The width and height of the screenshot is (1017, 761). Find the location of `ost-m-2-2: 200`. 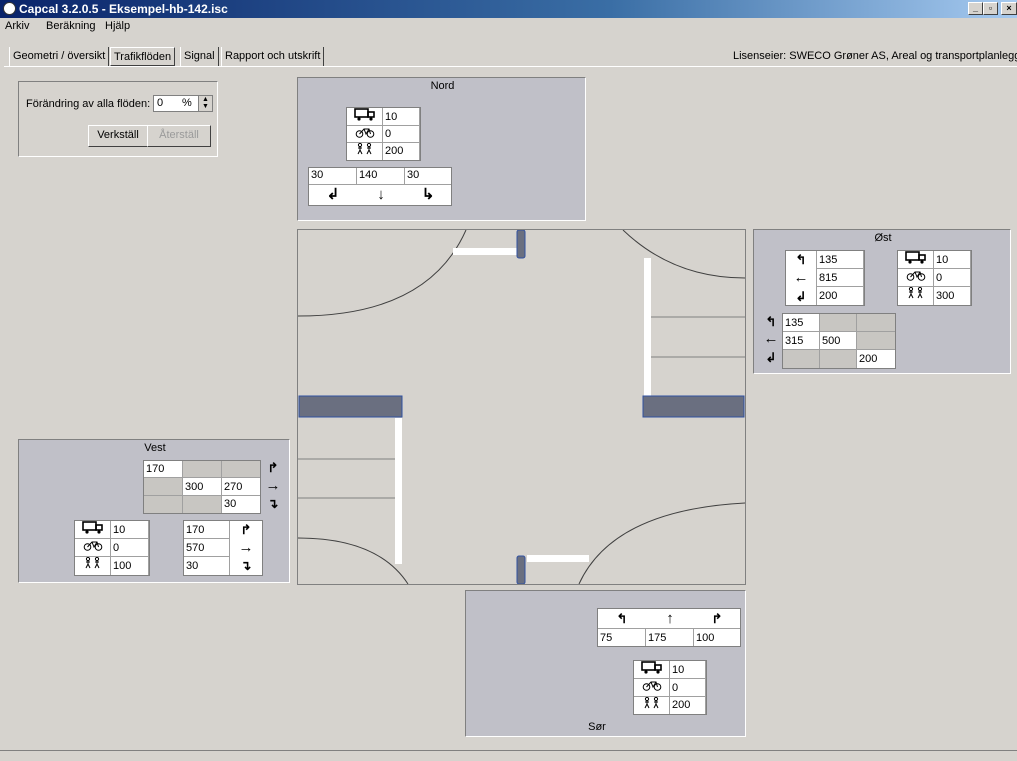

ost-m-2-2: 200 is located at coordinates (876, 359).